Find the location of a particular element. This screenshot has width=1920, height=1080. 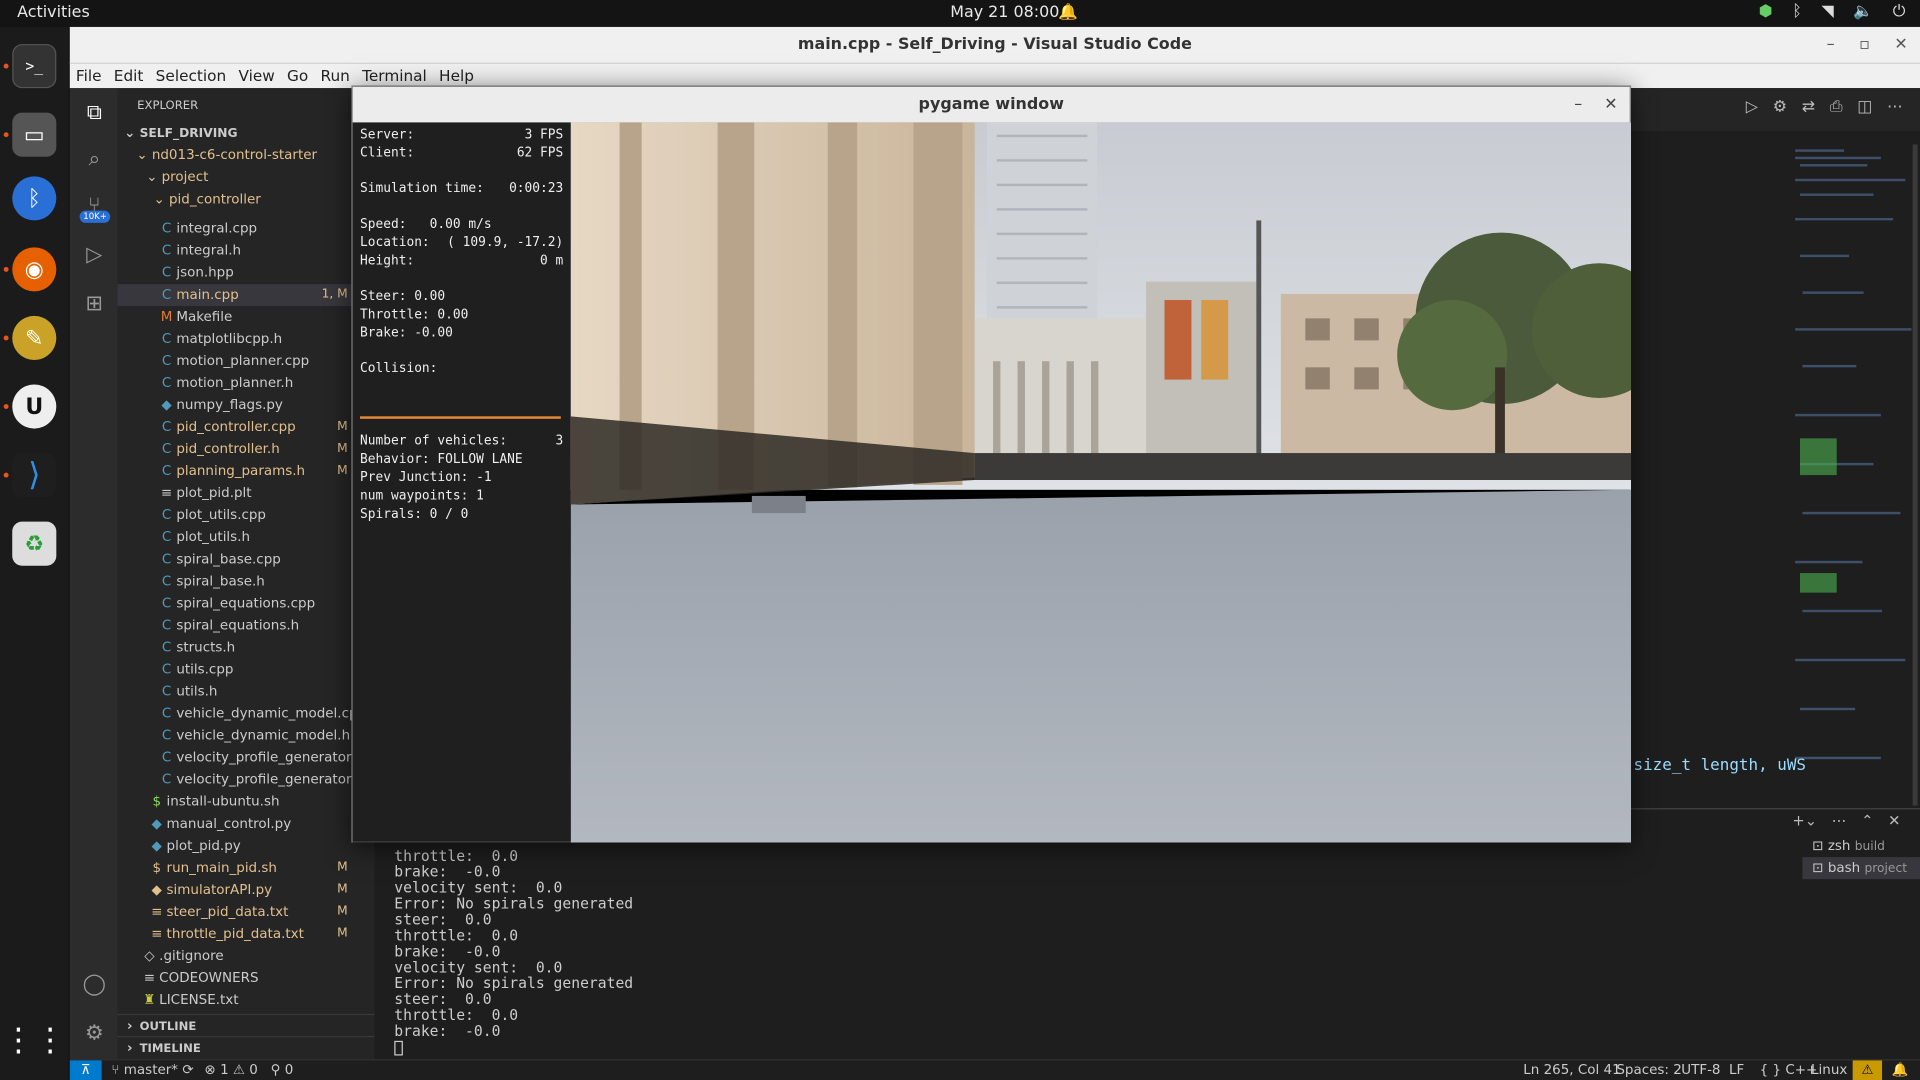

file-item: Cspiral_equations.cpp is located at coordinates (246, 604).